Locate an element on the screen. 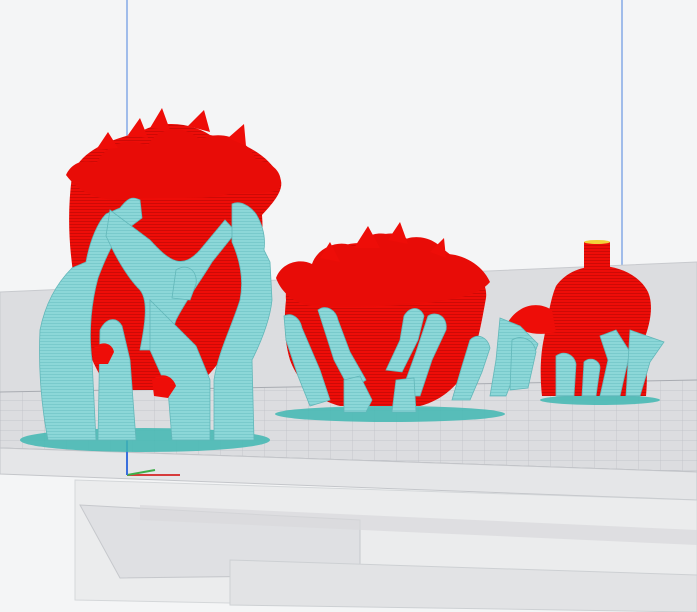 The width and height of the screenshot is (697, 612). right-model-brim is located at coordinates (600, 400).